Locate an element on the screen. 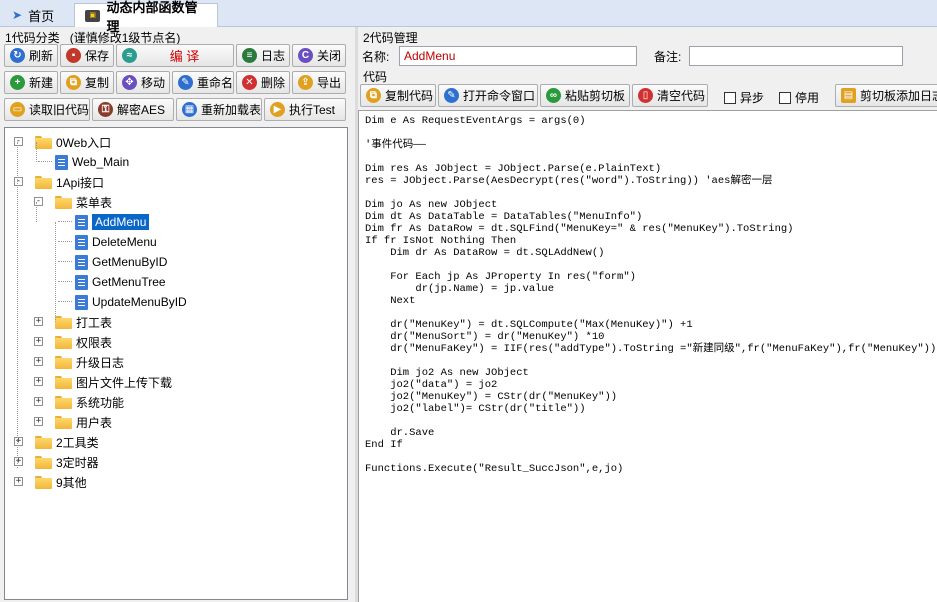 The width and height of the screenshot is (937, 602). decrypt-button: ⚿ 解密AES is located at coordinates (133, 109).